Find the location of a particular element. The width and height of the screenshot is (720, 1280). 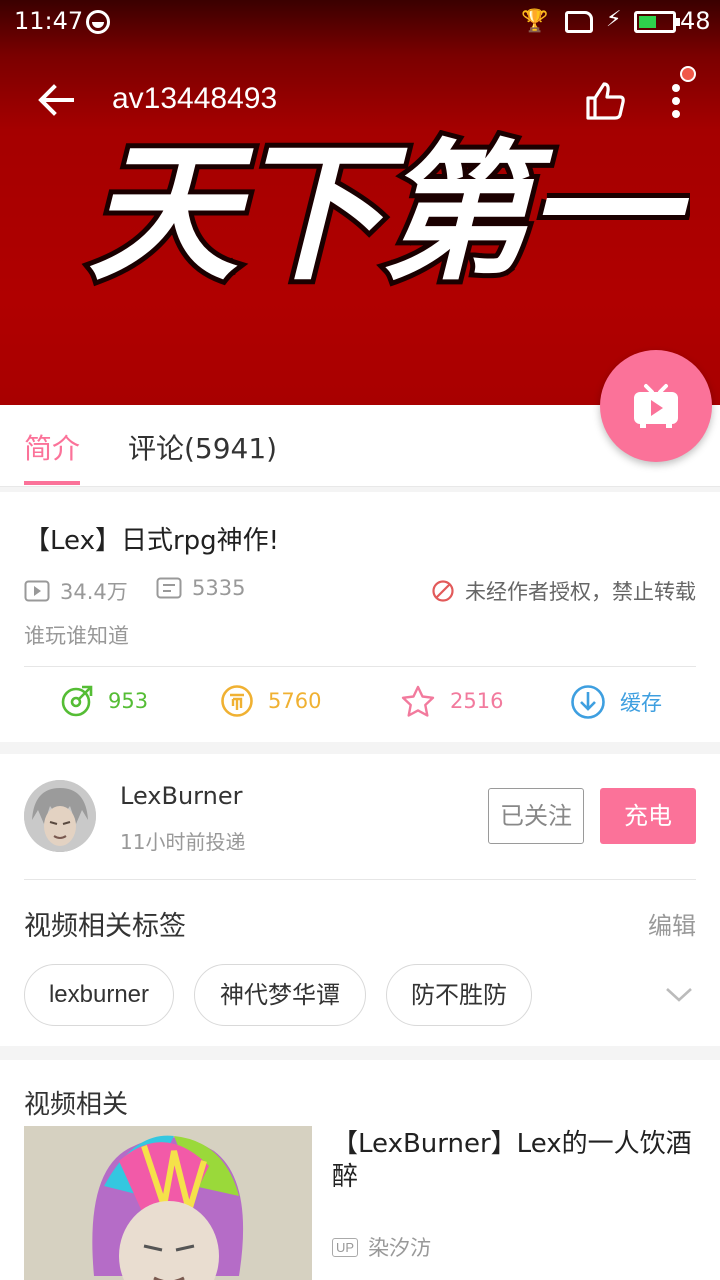

danmaku-count: 5335 is located at coordinates (200, 588).